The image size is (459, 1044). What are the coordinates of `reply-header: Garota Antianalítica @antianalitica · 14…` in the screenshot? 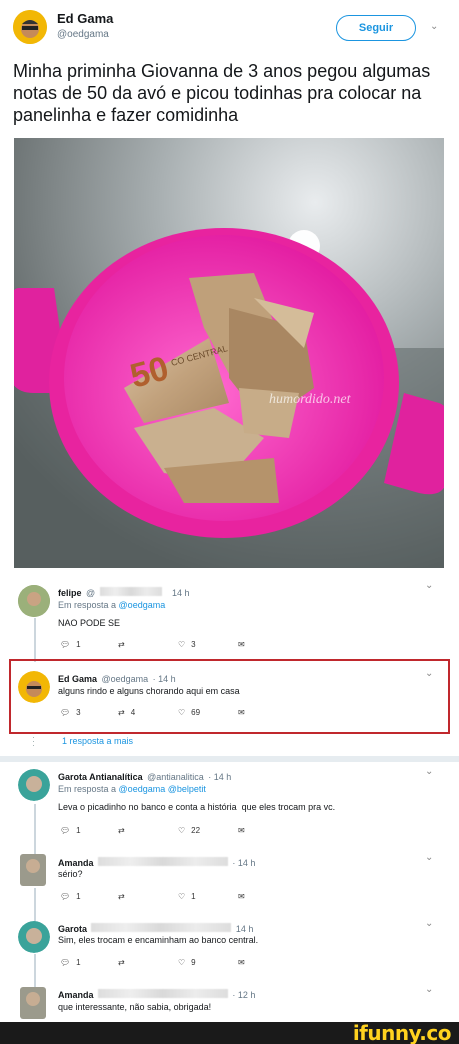 It's located at (144, 776).